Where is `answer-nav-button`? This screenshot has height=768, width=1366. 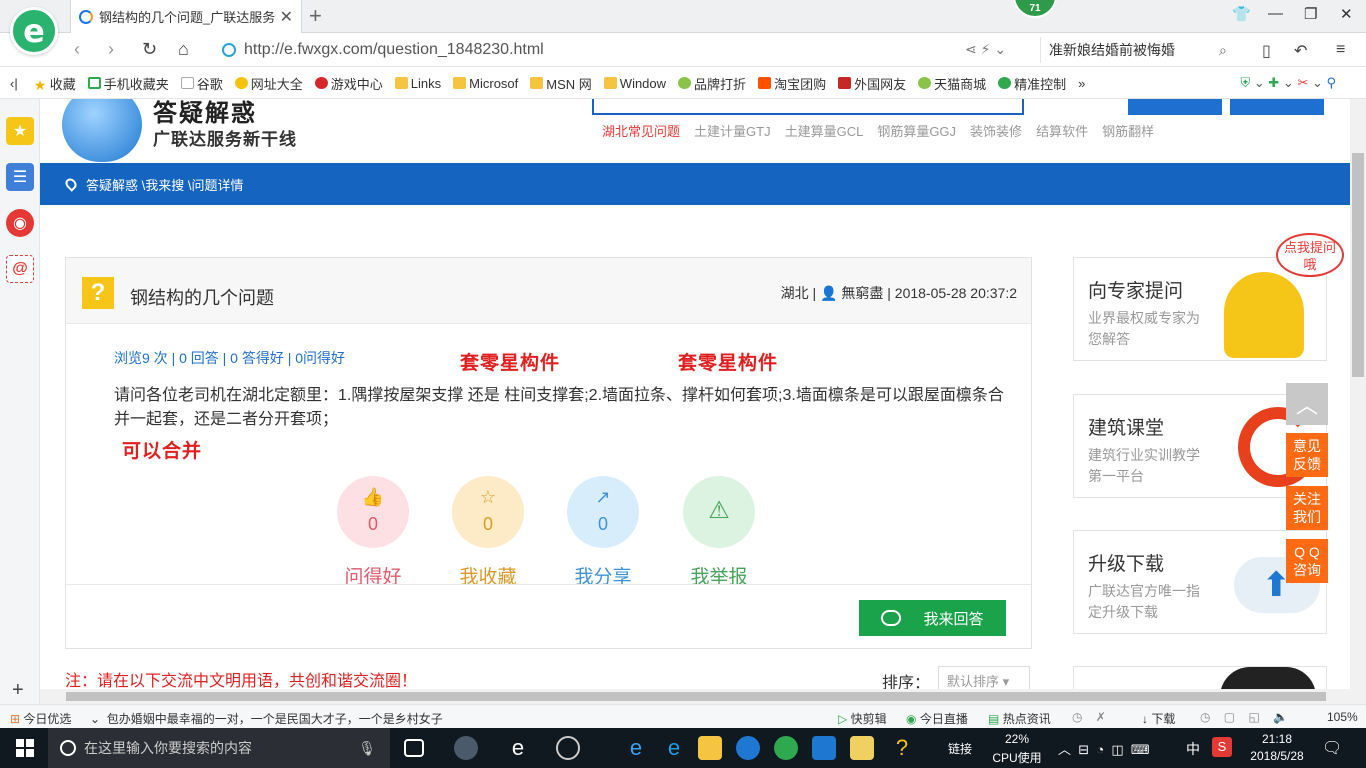 answer-nav-button is located at coordinates (1277, 107).